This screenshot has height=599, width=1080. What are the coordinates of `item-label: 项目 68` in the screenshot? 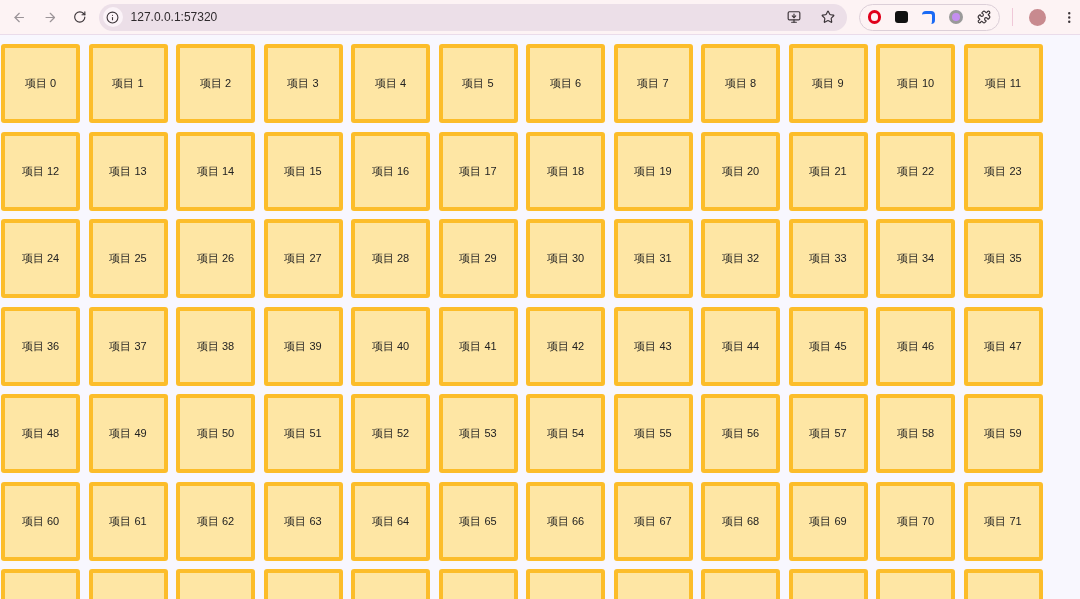 It's located at (740, 521).